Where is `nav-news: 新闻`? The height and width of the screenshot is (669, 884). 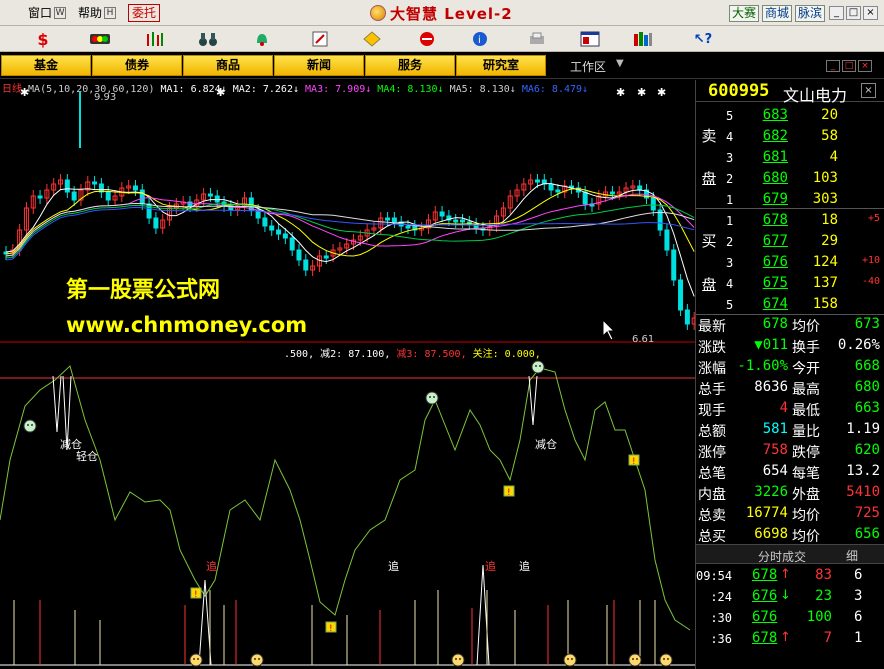
nav-news: 新闻 is located at coordinates (319, 65).